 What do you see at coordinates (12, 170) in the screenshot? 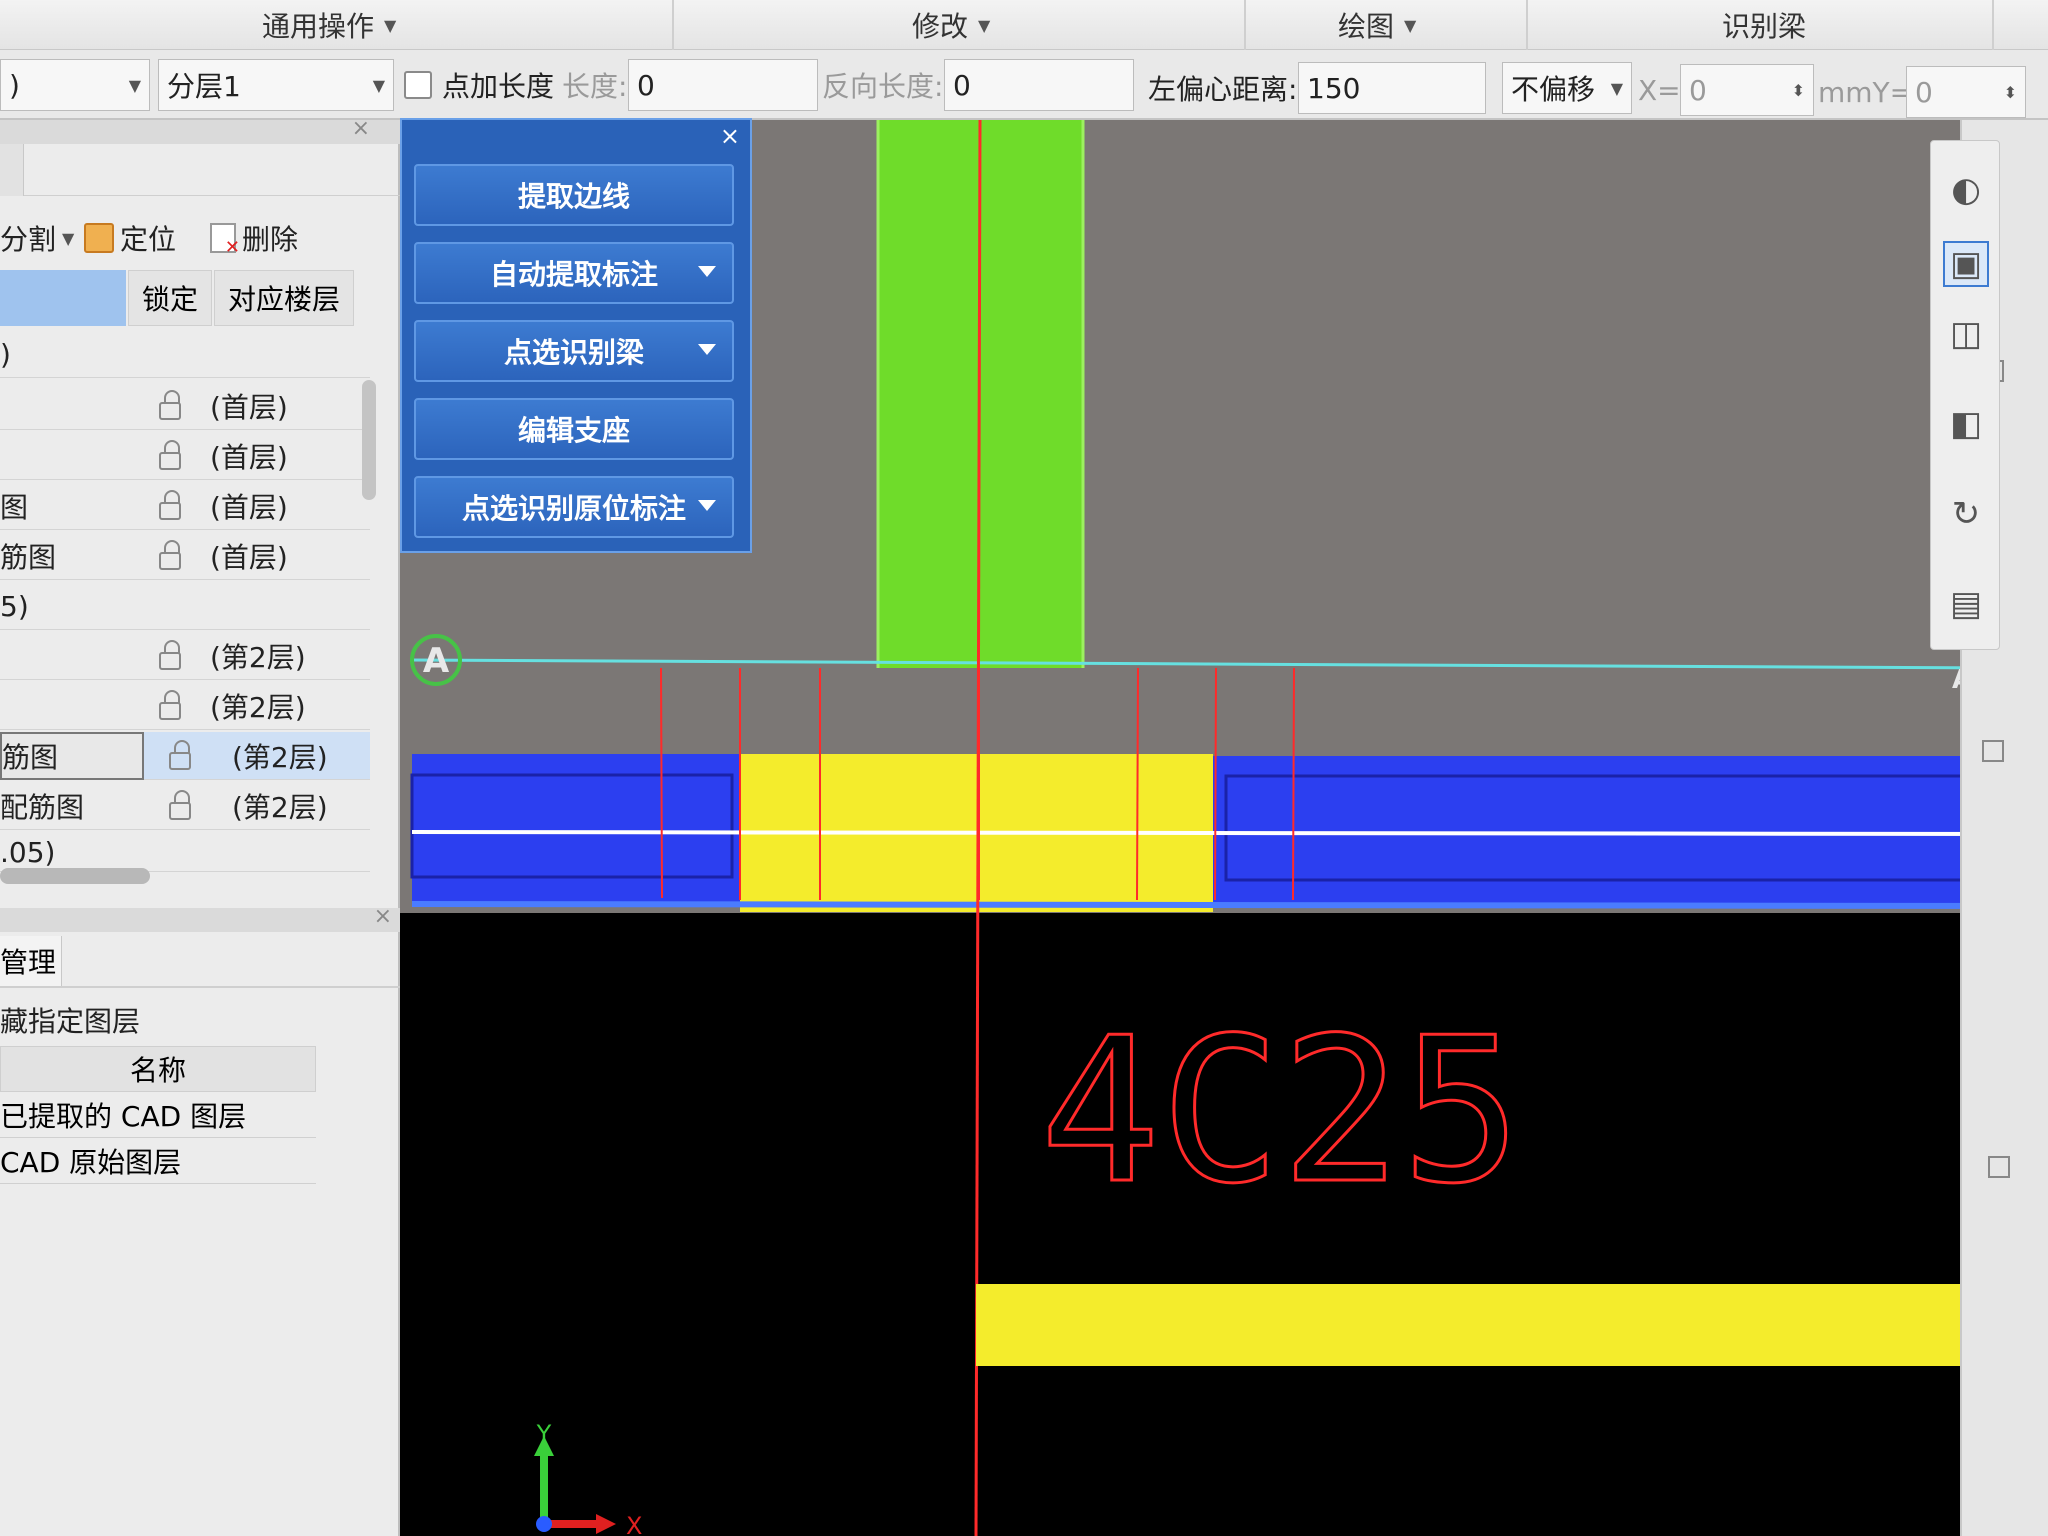
I see `panel-tab` at bounding box center [12, 170].